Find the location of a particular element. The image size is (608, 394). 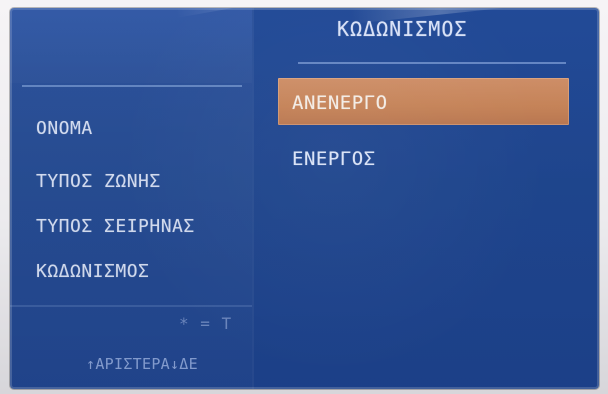

menu-item-zone-type: ΤΥΠΟΣ ΖΩΝΗΣ is located at coordinates (98, 181).